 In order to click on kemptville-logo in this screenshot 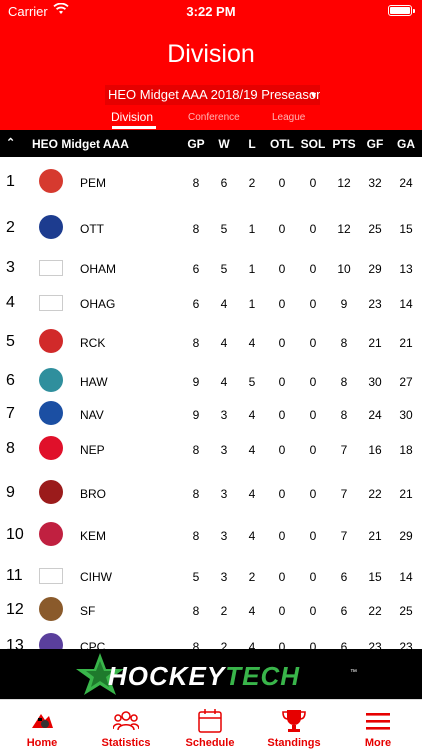, I will do `click(51, 534)`.